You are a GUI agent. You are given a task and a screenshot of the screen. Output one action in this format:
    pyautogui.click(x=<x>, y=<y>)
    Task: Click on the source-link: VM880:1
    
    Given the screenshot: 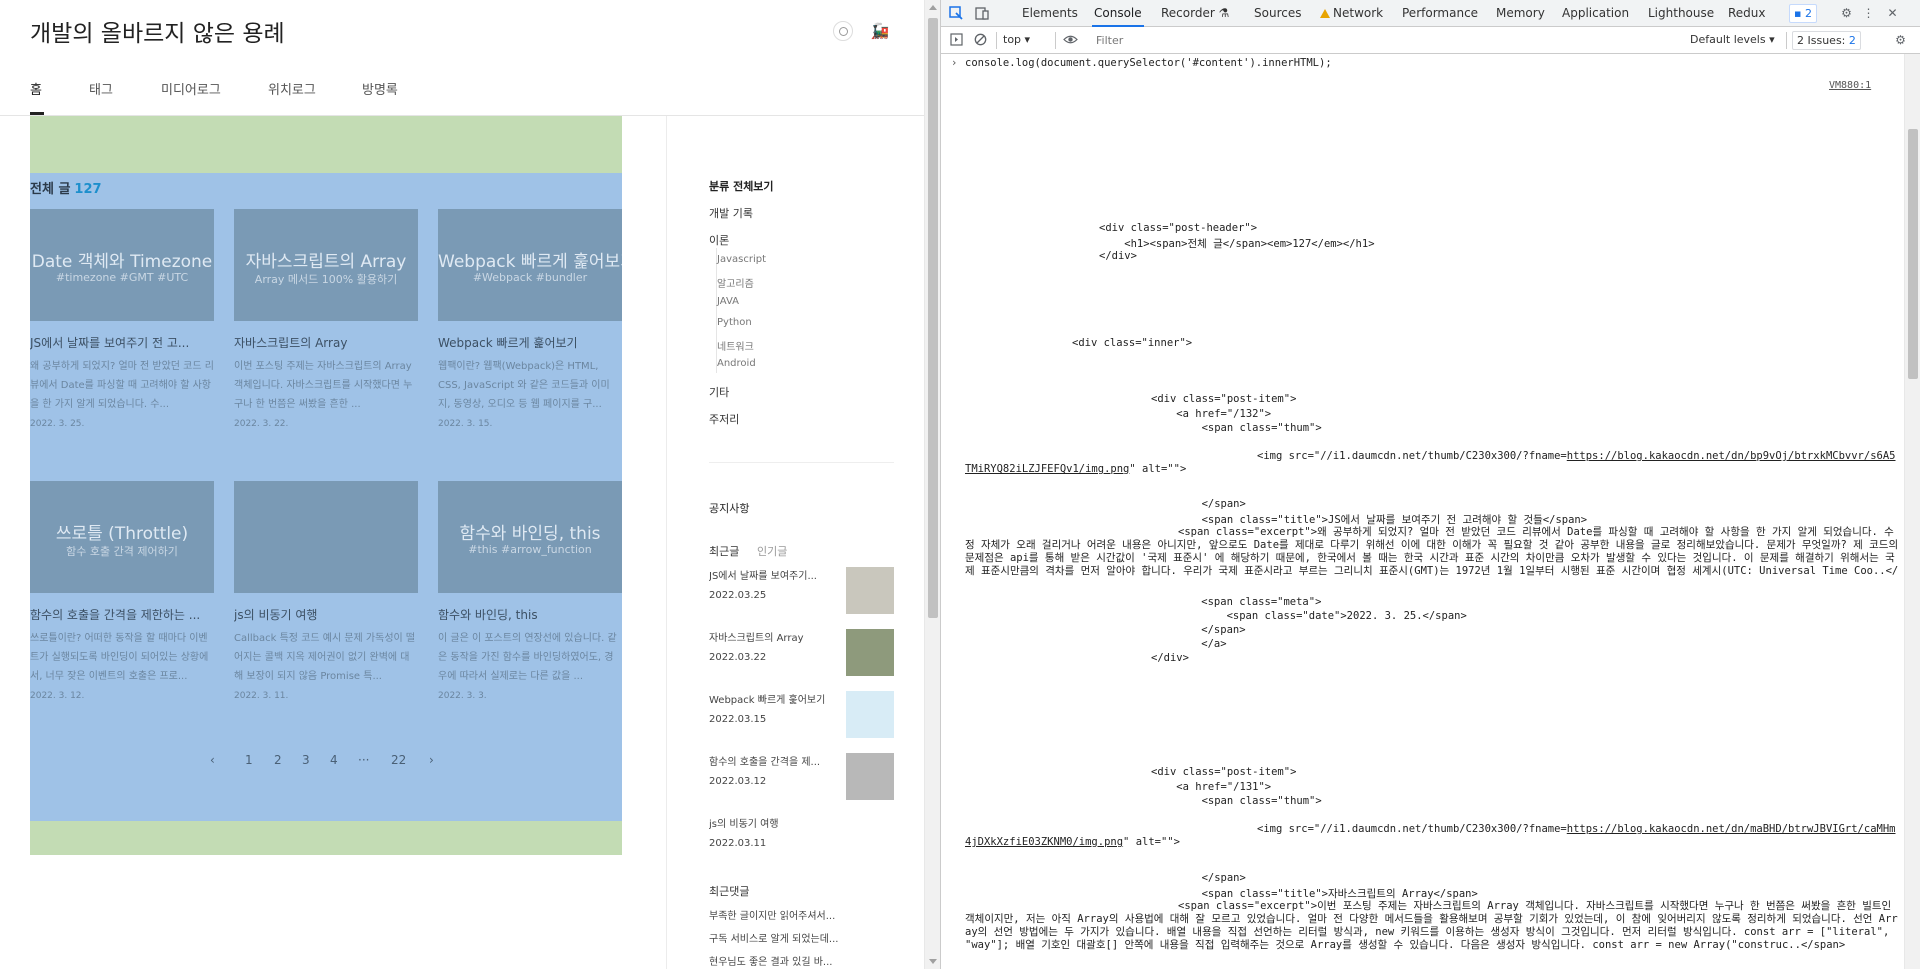 What is the action you would take?
    pyautogui.click(x=1850, y=85)
    